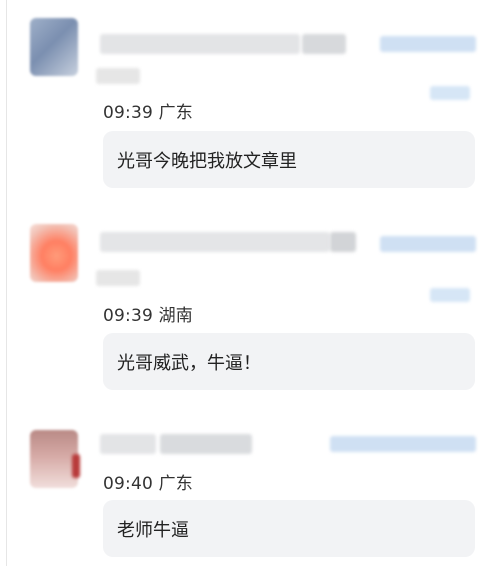 Image resolution: width=500 pixels, height=566 pixels. I want to click on comment-location: 湖南, so click(176, 316).